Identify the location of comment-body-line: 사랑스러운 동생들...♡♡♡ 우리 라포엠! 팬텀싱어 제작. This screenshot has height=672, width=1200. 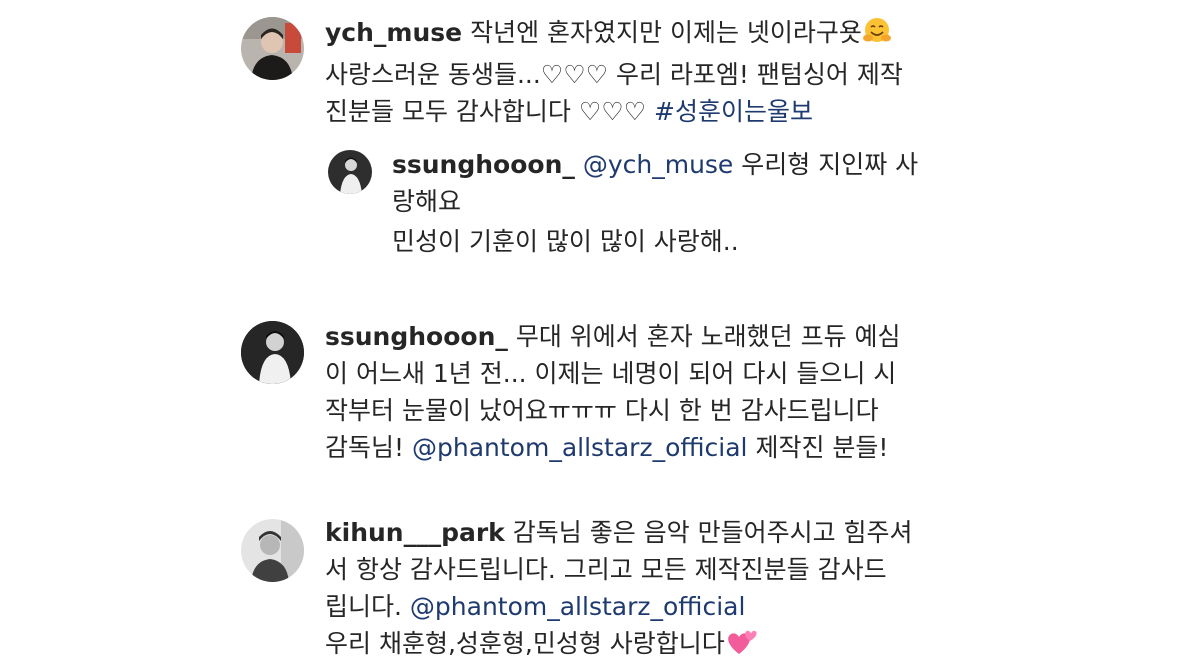
(614, 74).